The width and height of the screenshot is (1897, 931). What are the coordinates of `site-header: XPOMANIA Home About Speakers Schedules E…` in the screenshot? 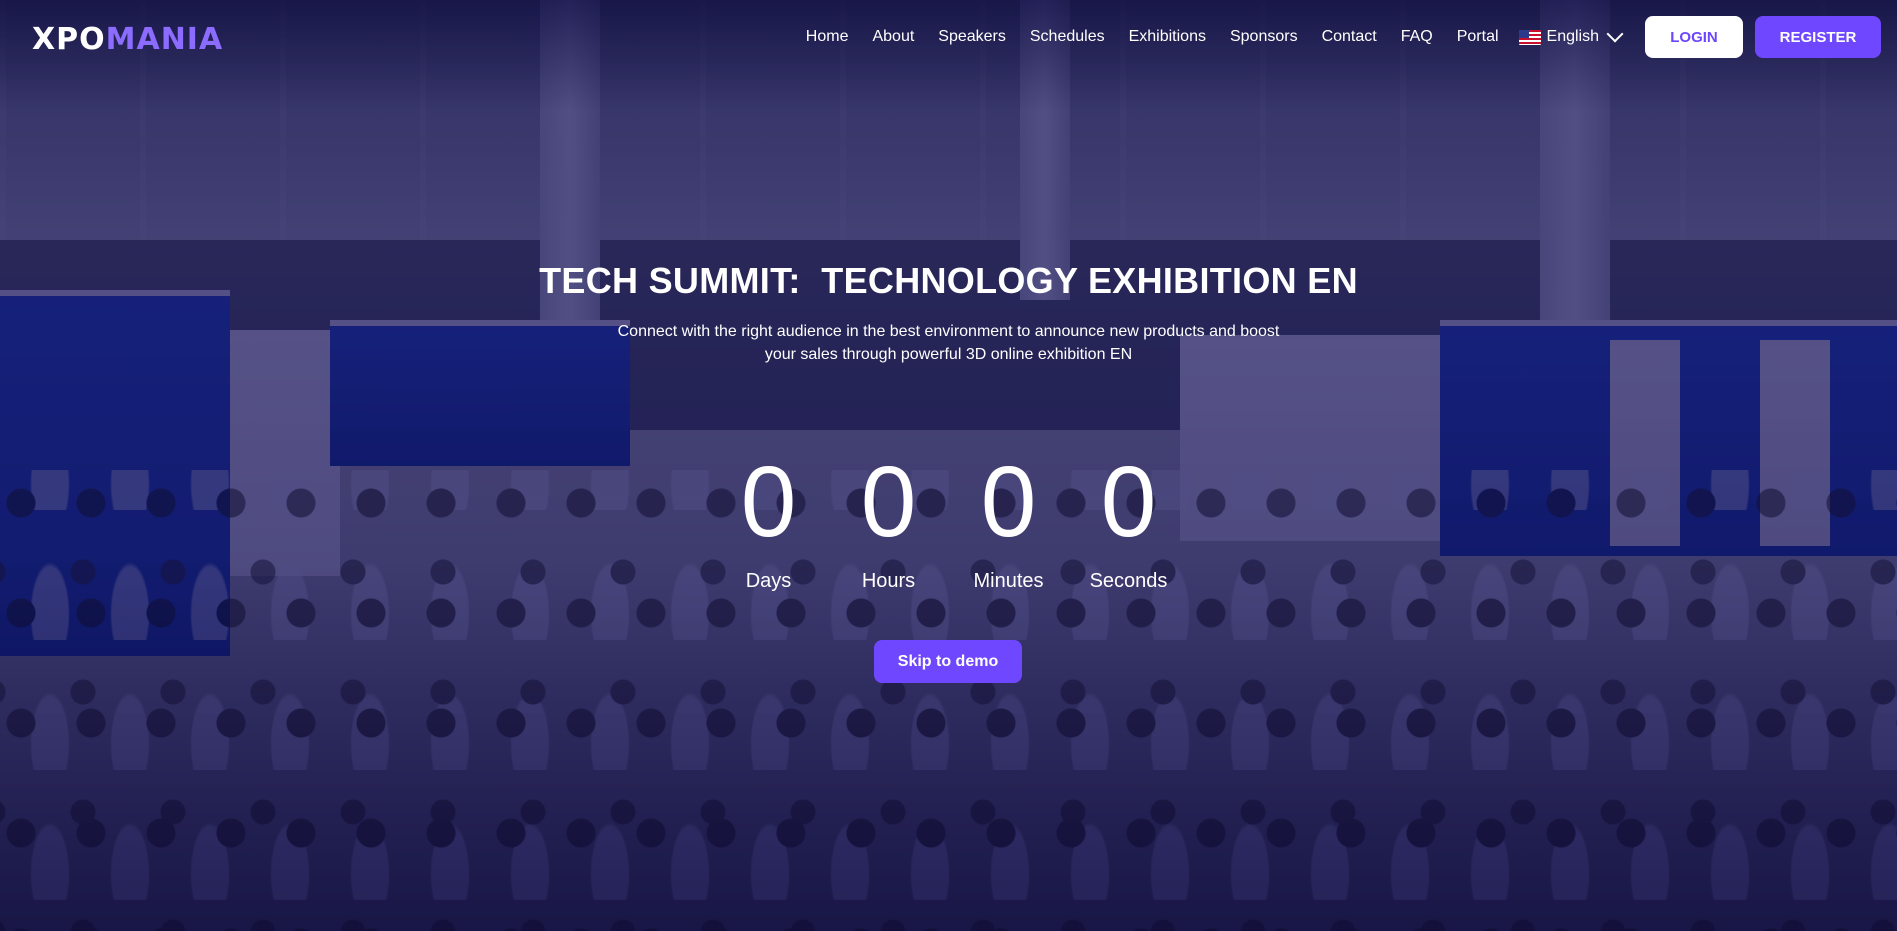 It's located at (948, 36).